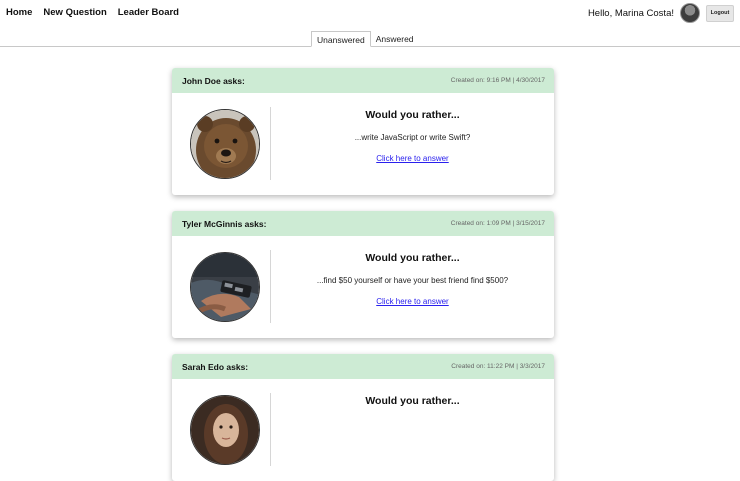 The image size is (740, 481). I want to click on card-created-date: Created on: 1:09 PM | 3/15/2017, so click(497, 223).